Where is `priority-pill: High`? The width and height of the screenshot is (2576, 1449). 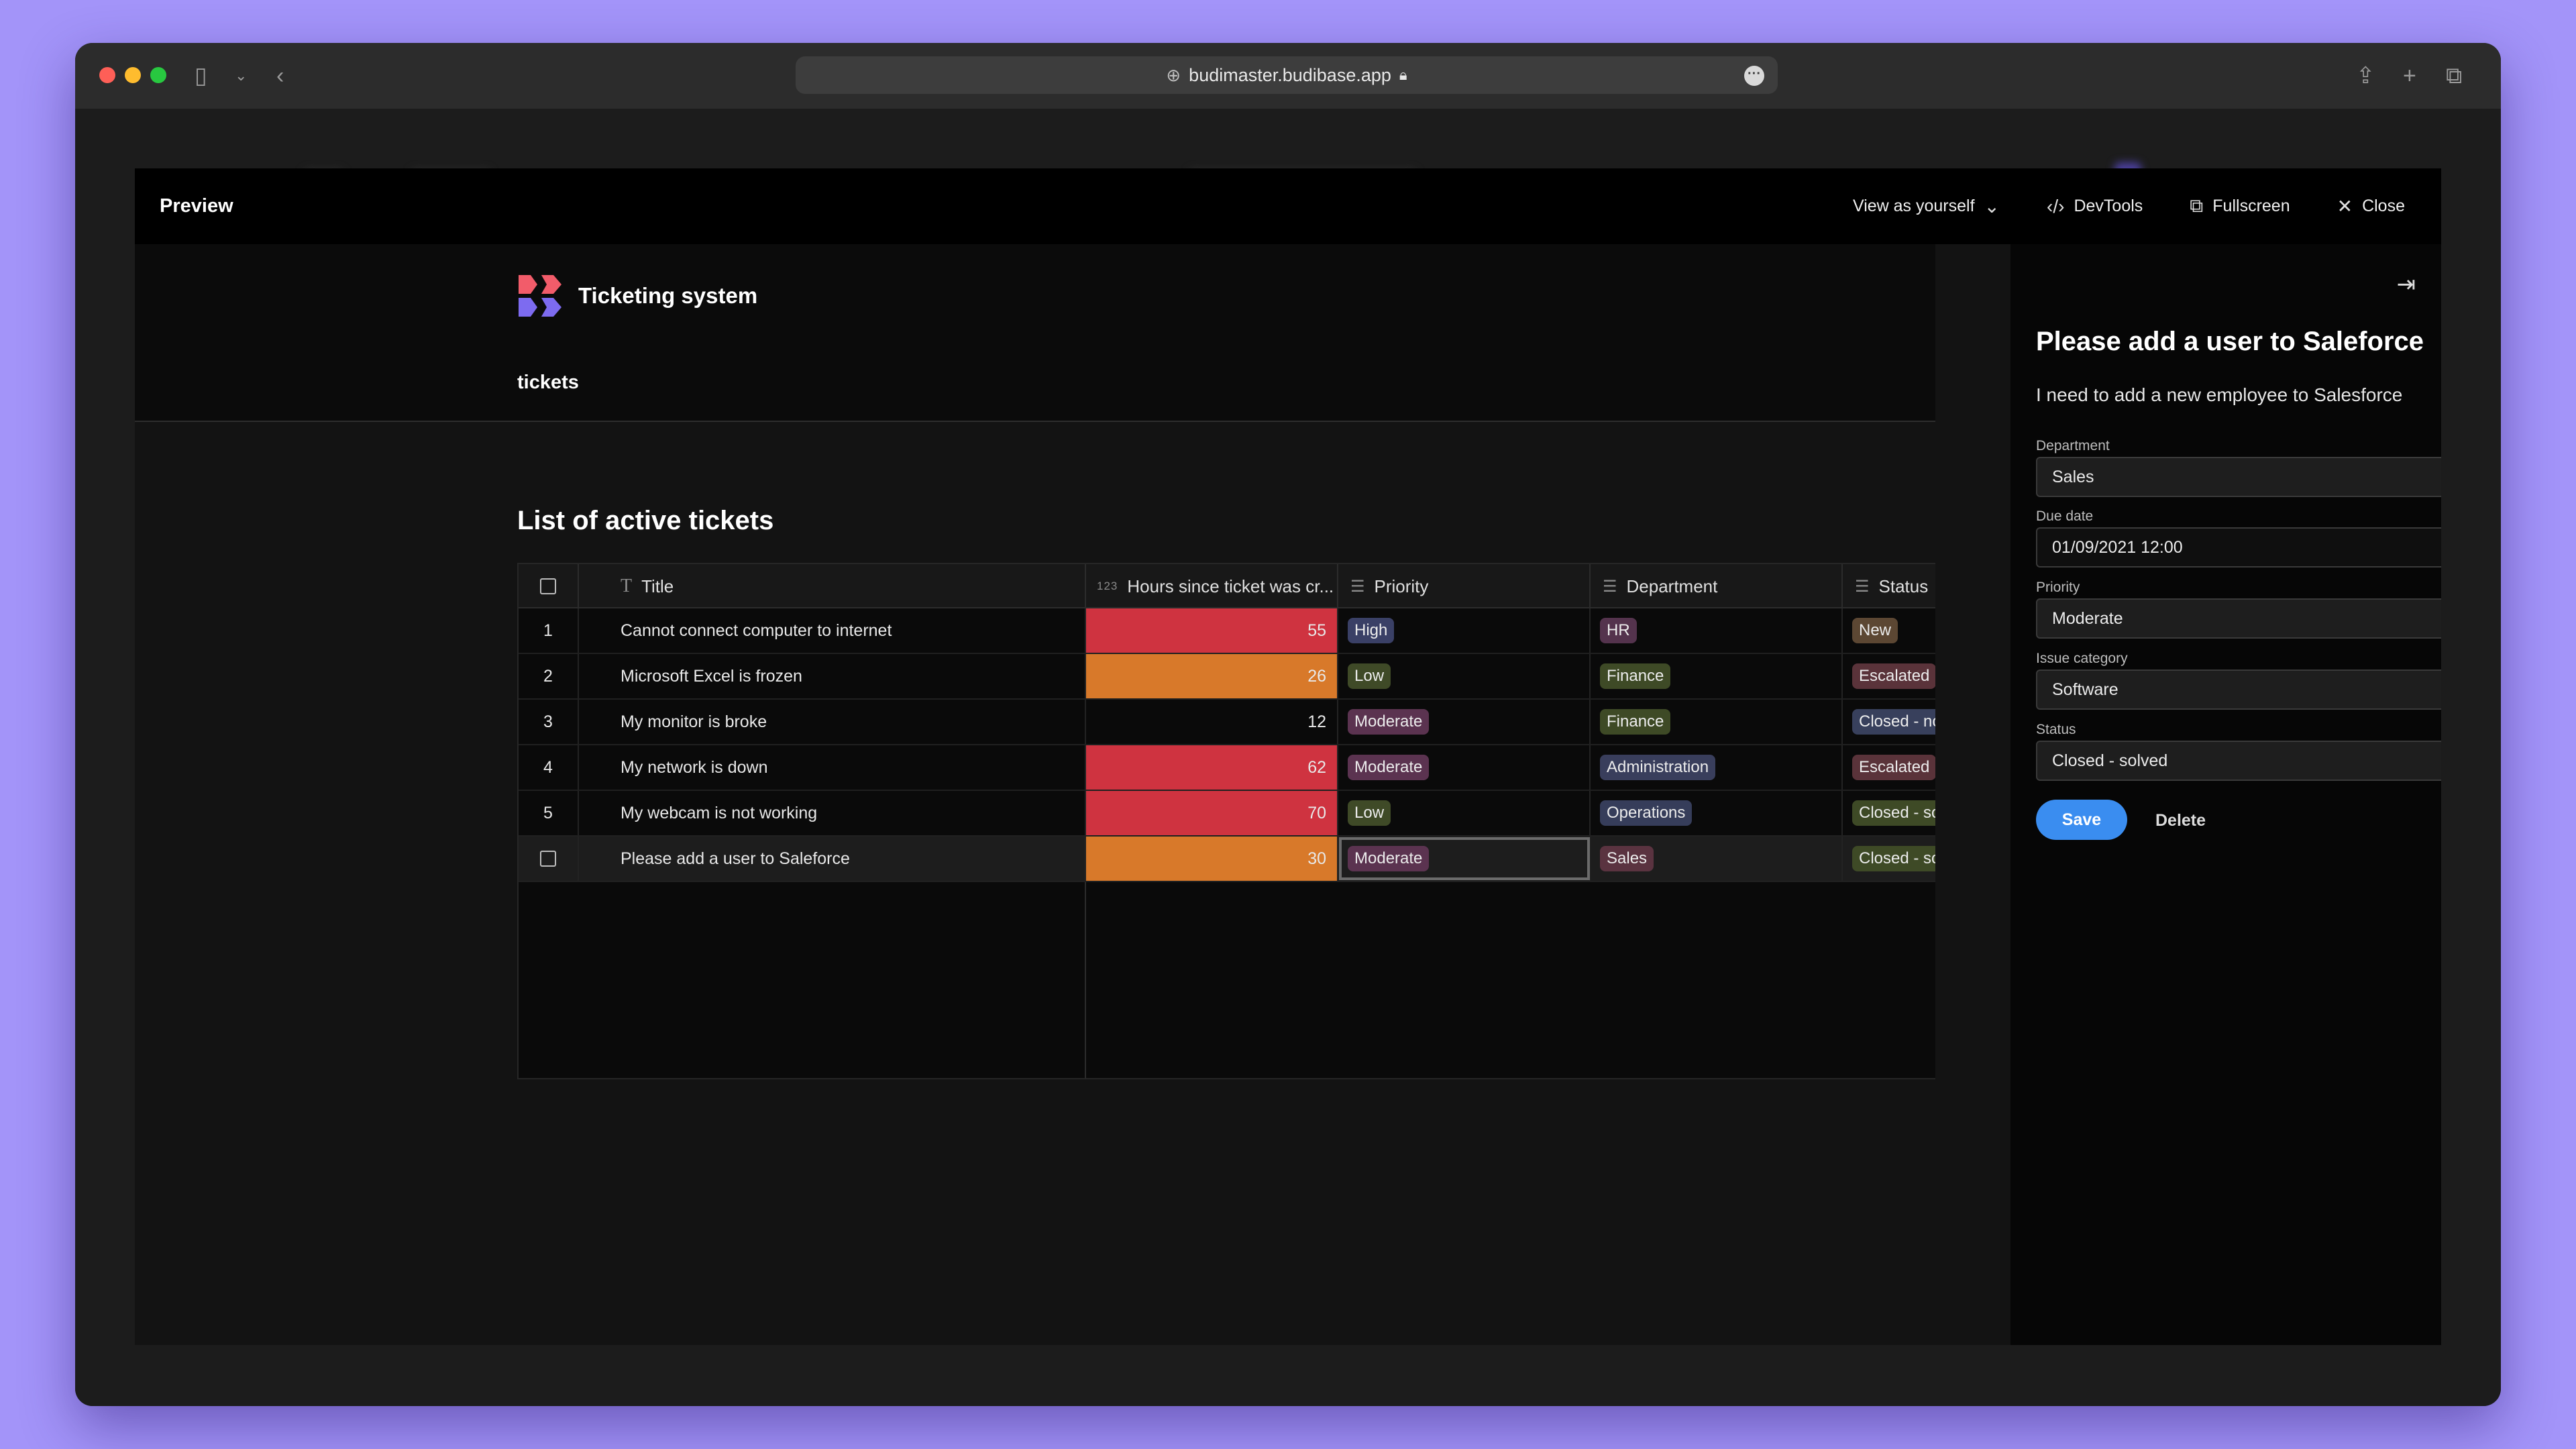
priority-pill: High is located at coordinates (1371, 630).